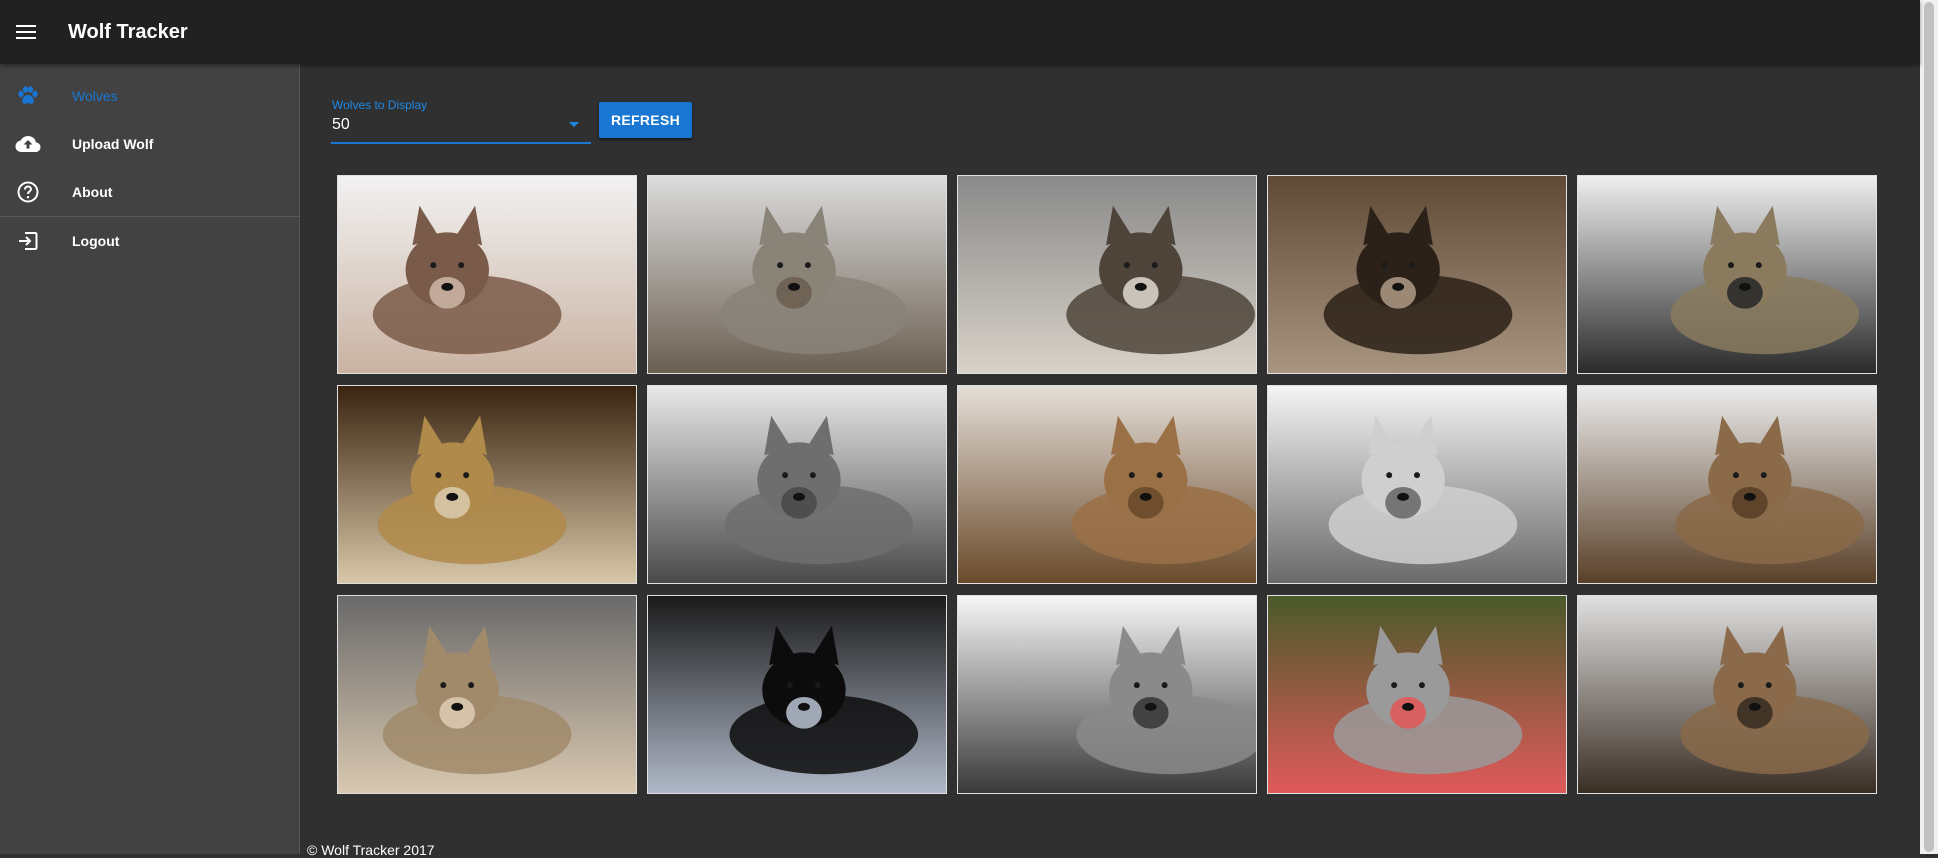 The width and height of the screenshot is (1938, 858). What do you see at coordinates (95, 96) in the screenshot?
I see `sidebar-item-label: Wolves` at bounding box center [95, 96].